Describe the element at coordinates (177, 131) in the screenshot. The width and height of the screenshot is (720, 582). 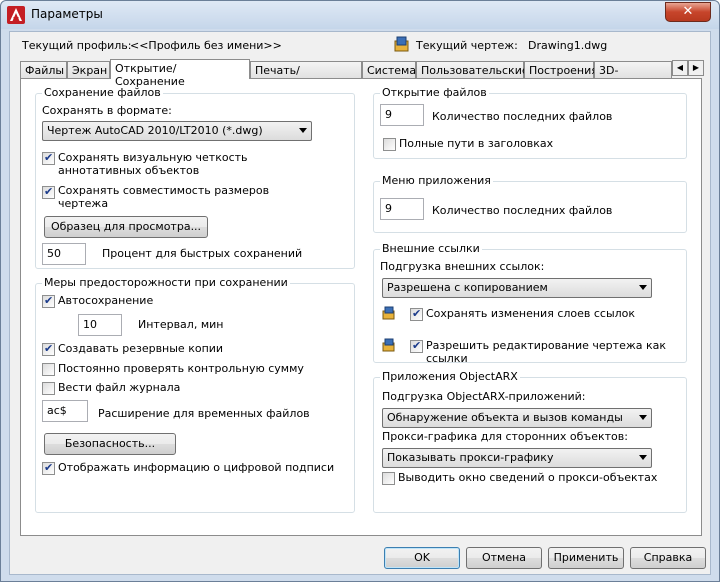
I see `save-format-select: Чертеж AutoCAD 2010/LT2010 (*.dwg)` at that location.